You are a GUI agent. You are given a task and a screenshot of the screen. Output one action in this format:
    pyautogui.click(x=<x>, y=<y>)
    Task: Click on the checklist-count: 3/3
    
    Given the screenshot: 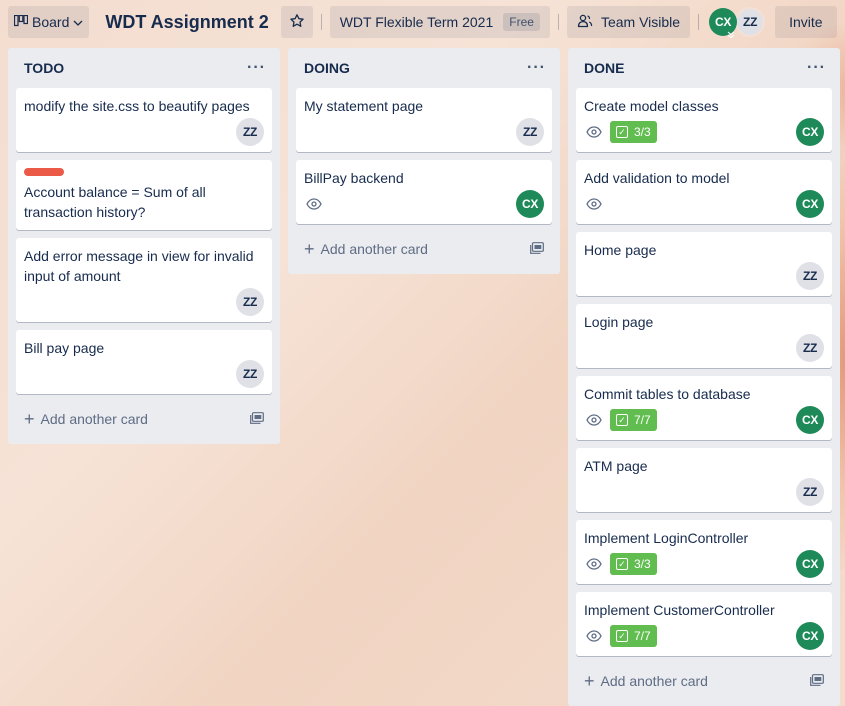 What is the action you would take?
    pyautogui.click(x=642, y=132)
    